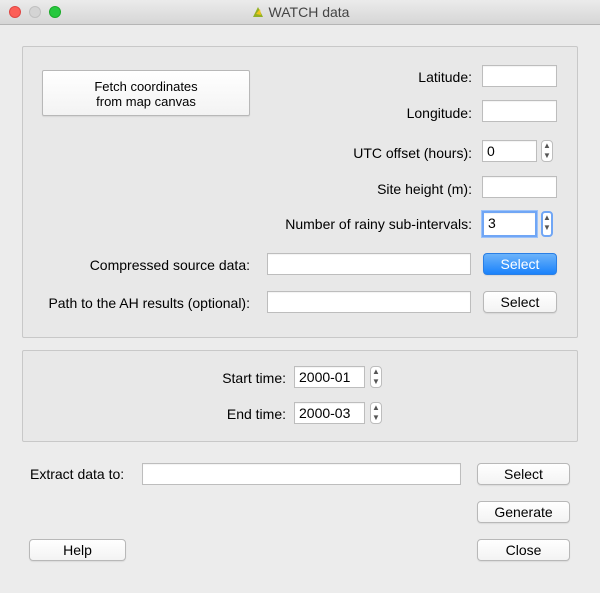 The image size is (600, 593). I want to click on close-button: Close, so click(523, 550).